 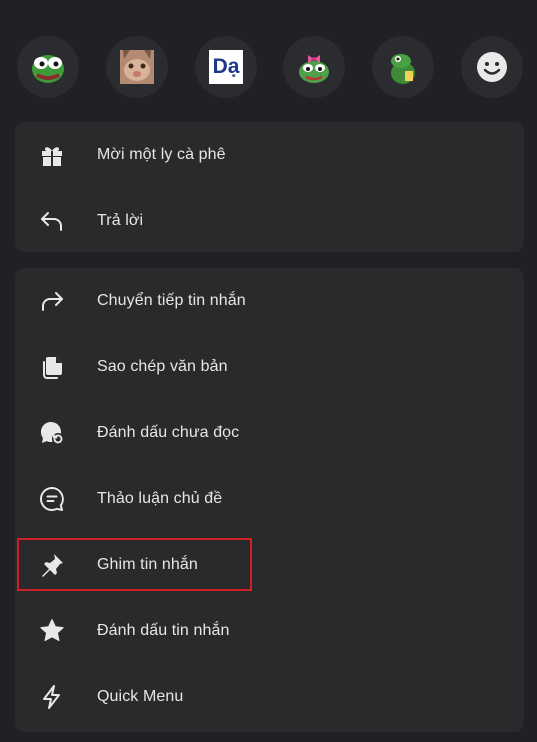 I want to click on menu-item-copy: Sao chép văn bản, so click(x=269, y=367).